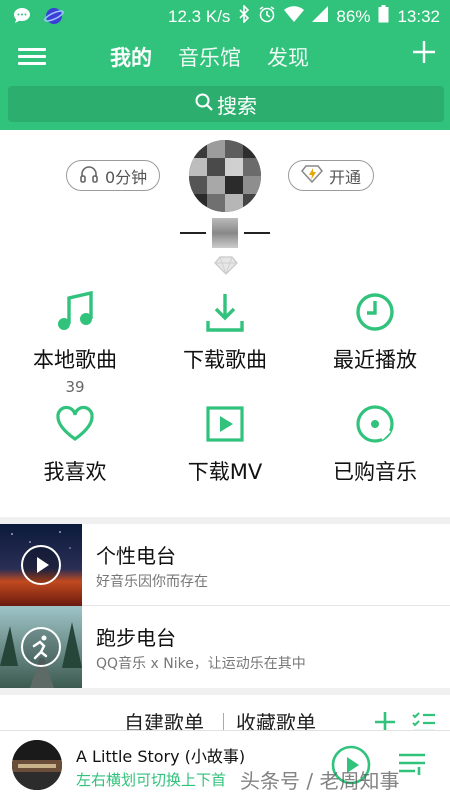  What do you see at coordinates (225, 176) in the screenshot?
I see `avatar` at bounding box center [225, 176].